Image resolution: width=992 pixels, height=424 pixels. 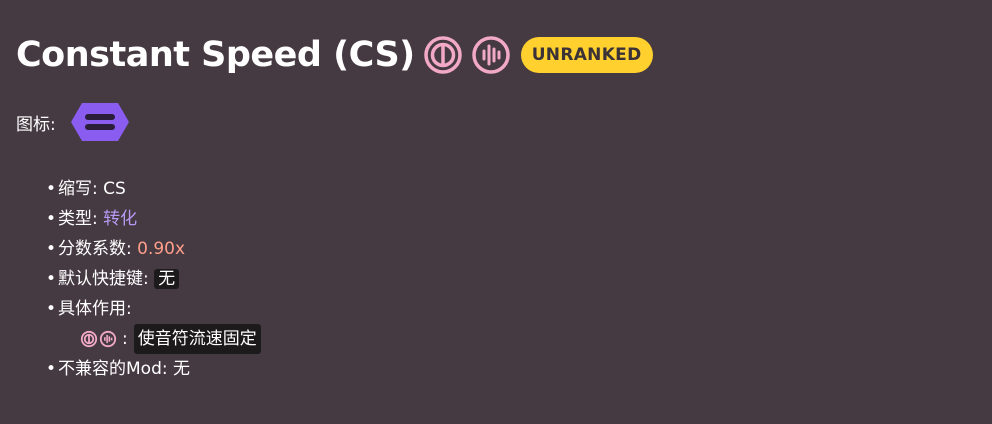 What do you see at coordinates (215, 55) in the screenshot?
I see `page-title: Constant Speed (CS)` at bounding box center [215, 55].